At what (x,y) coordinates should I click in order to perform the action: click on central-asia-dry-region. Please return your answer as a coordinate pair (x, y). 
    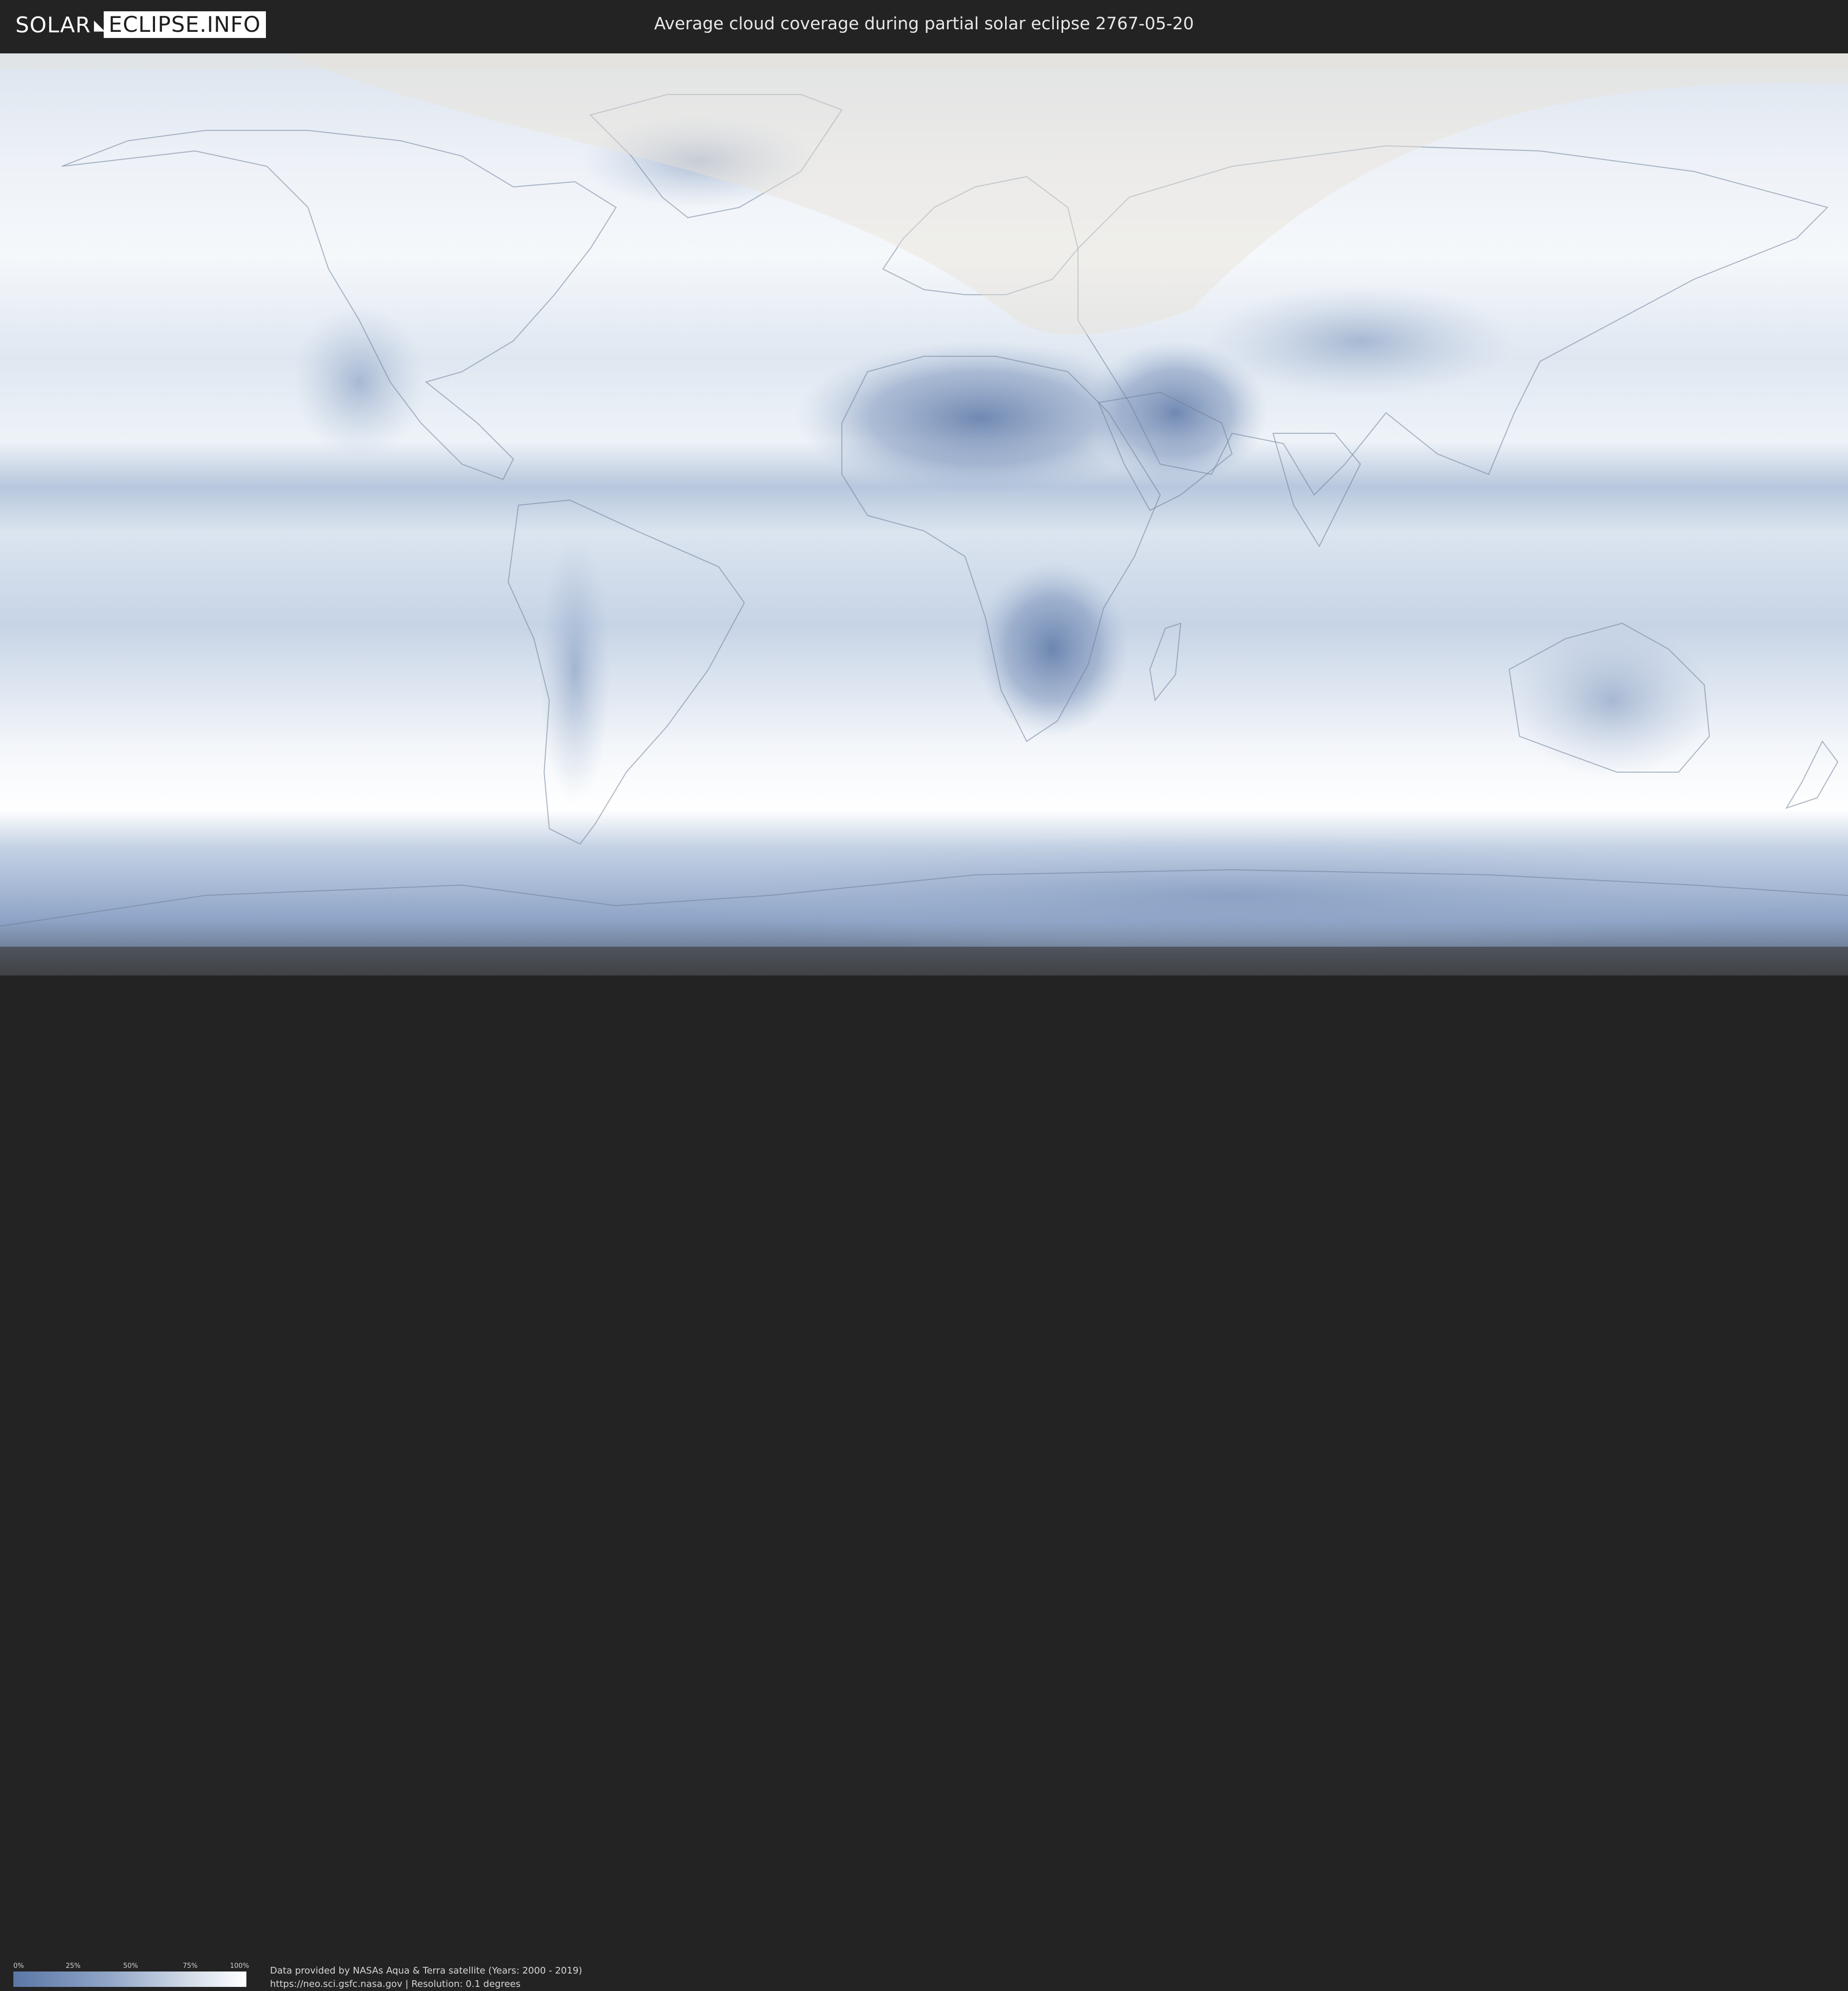
    Looking at the image, I should click on (1360, 340).